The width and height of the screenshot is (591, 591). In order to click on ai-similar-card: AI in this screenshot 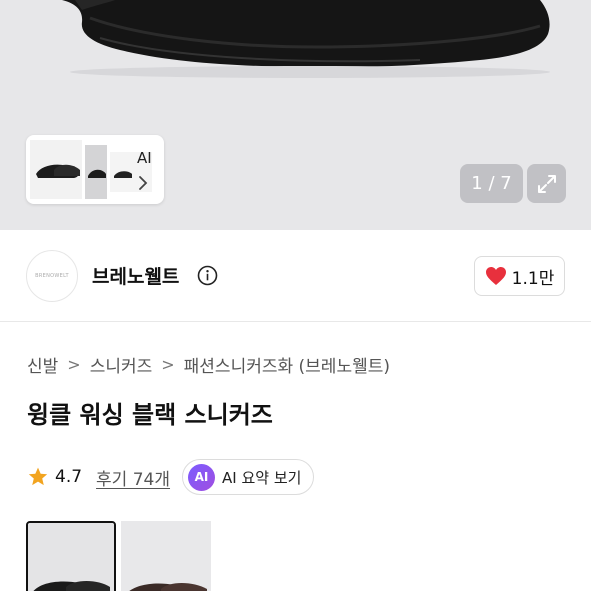, I will do `click(95, 169)`.